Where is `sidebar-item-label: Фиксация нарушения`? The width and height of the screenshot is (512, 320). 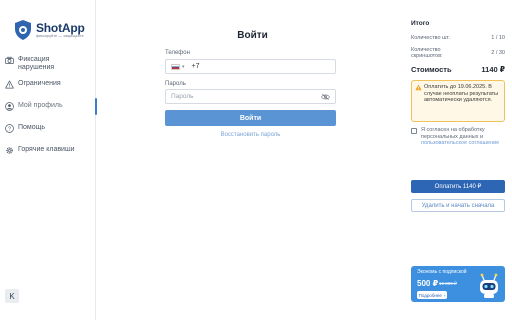 sidebar-item-label: Фиксация нарушения is located at coordinates (36, 63).